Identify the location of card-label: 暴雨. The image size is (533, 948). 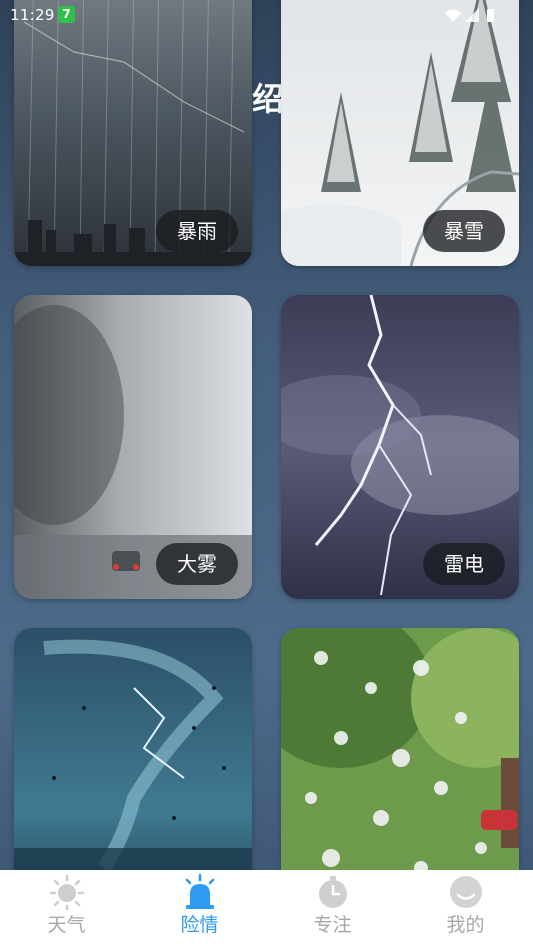
(197, 231).